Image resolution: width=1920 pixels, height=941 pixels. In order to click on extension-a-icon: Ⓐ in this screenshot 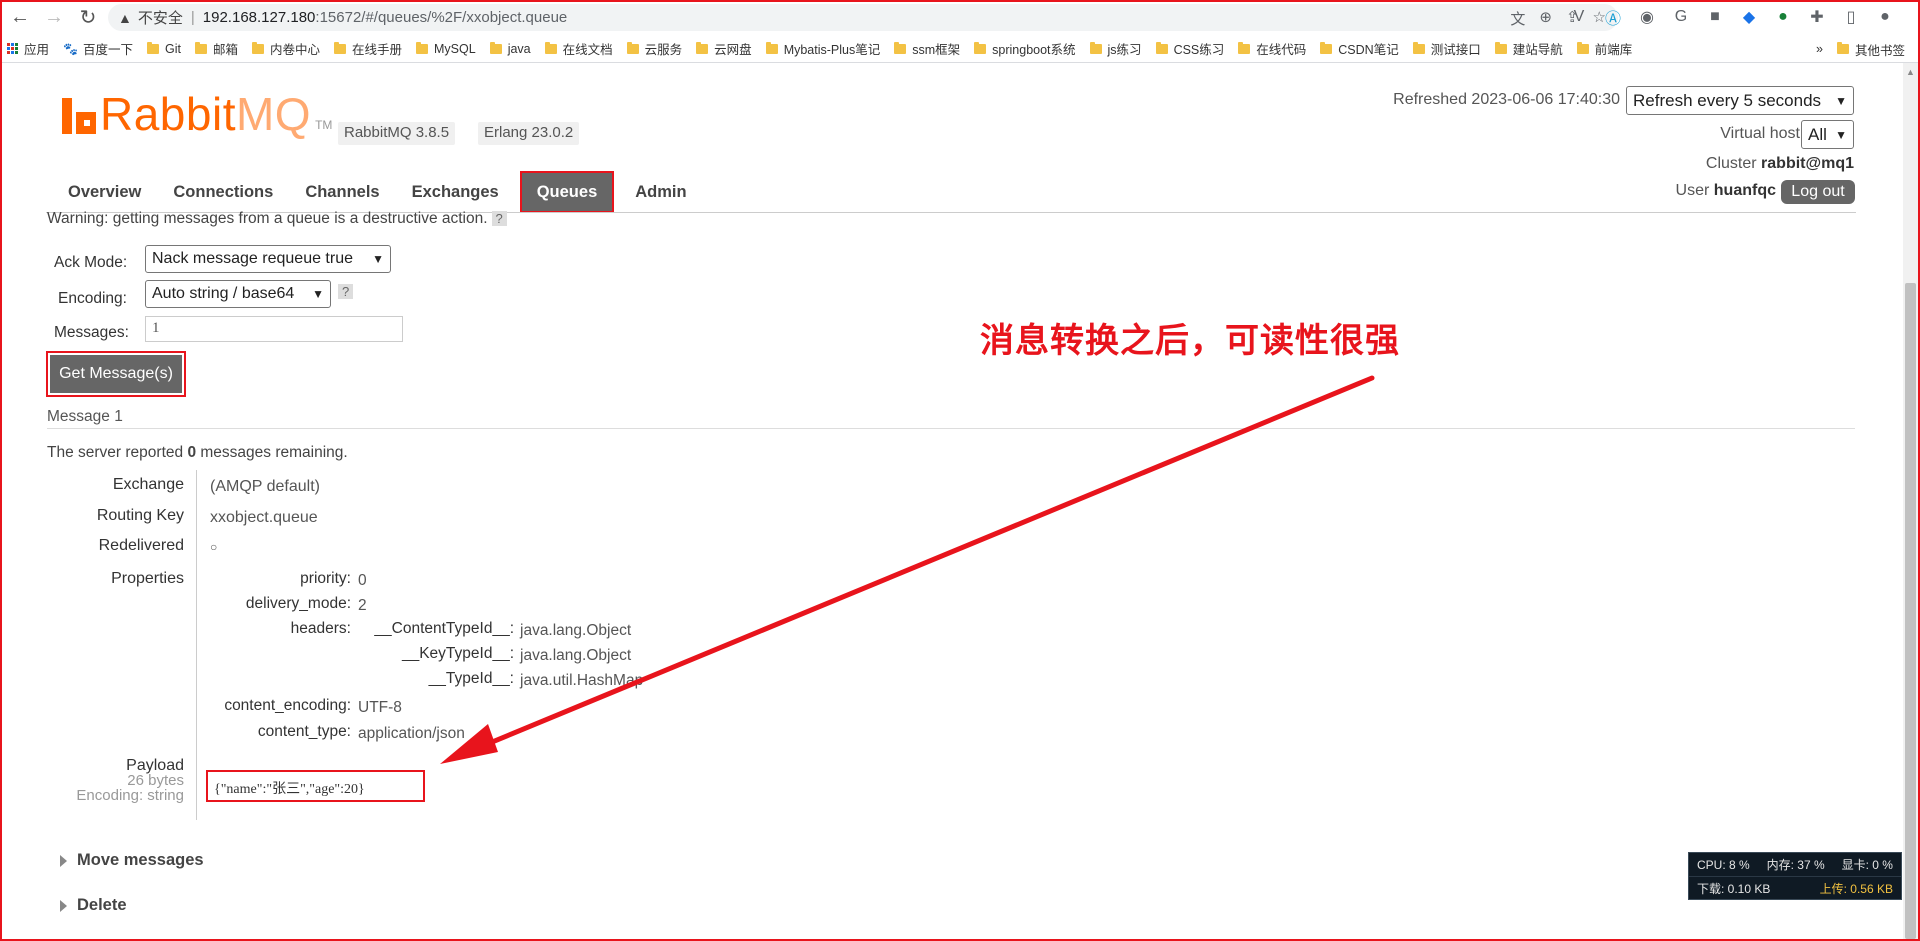, I will do `click(1613, 17)`.